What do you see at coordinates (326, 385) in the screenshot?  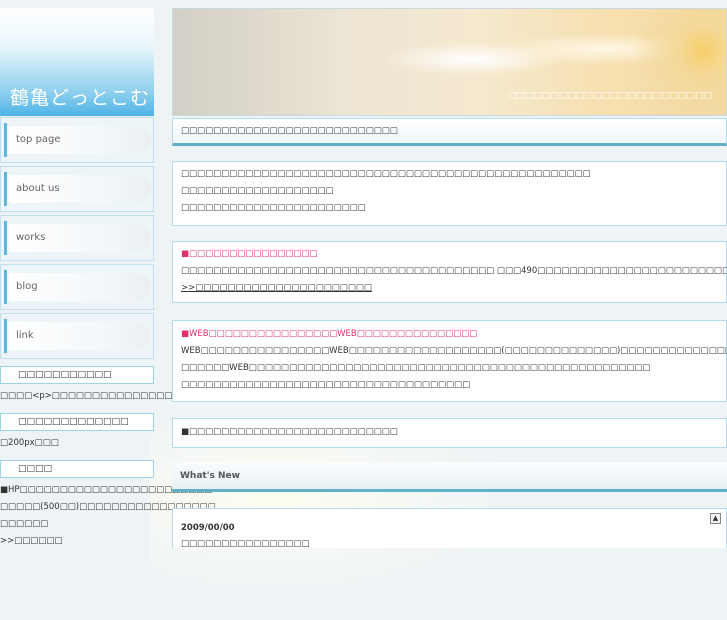 I see `section-b-line: □□□□□□□□□□□□□□□□□□□□□□□□□□□□□□□□□□□□` at bounding box center [326, 385].